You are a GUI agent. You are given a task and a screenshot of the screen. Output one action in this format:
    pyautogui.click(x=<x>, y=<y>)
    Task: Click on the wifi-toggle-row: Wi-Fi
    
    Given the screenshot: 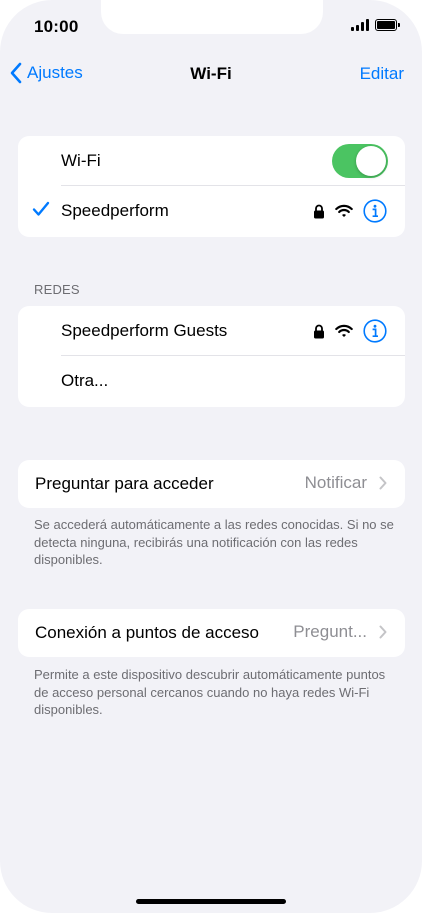 What is the action you would take?
    pyautogui.click(x=211, y=161)
    